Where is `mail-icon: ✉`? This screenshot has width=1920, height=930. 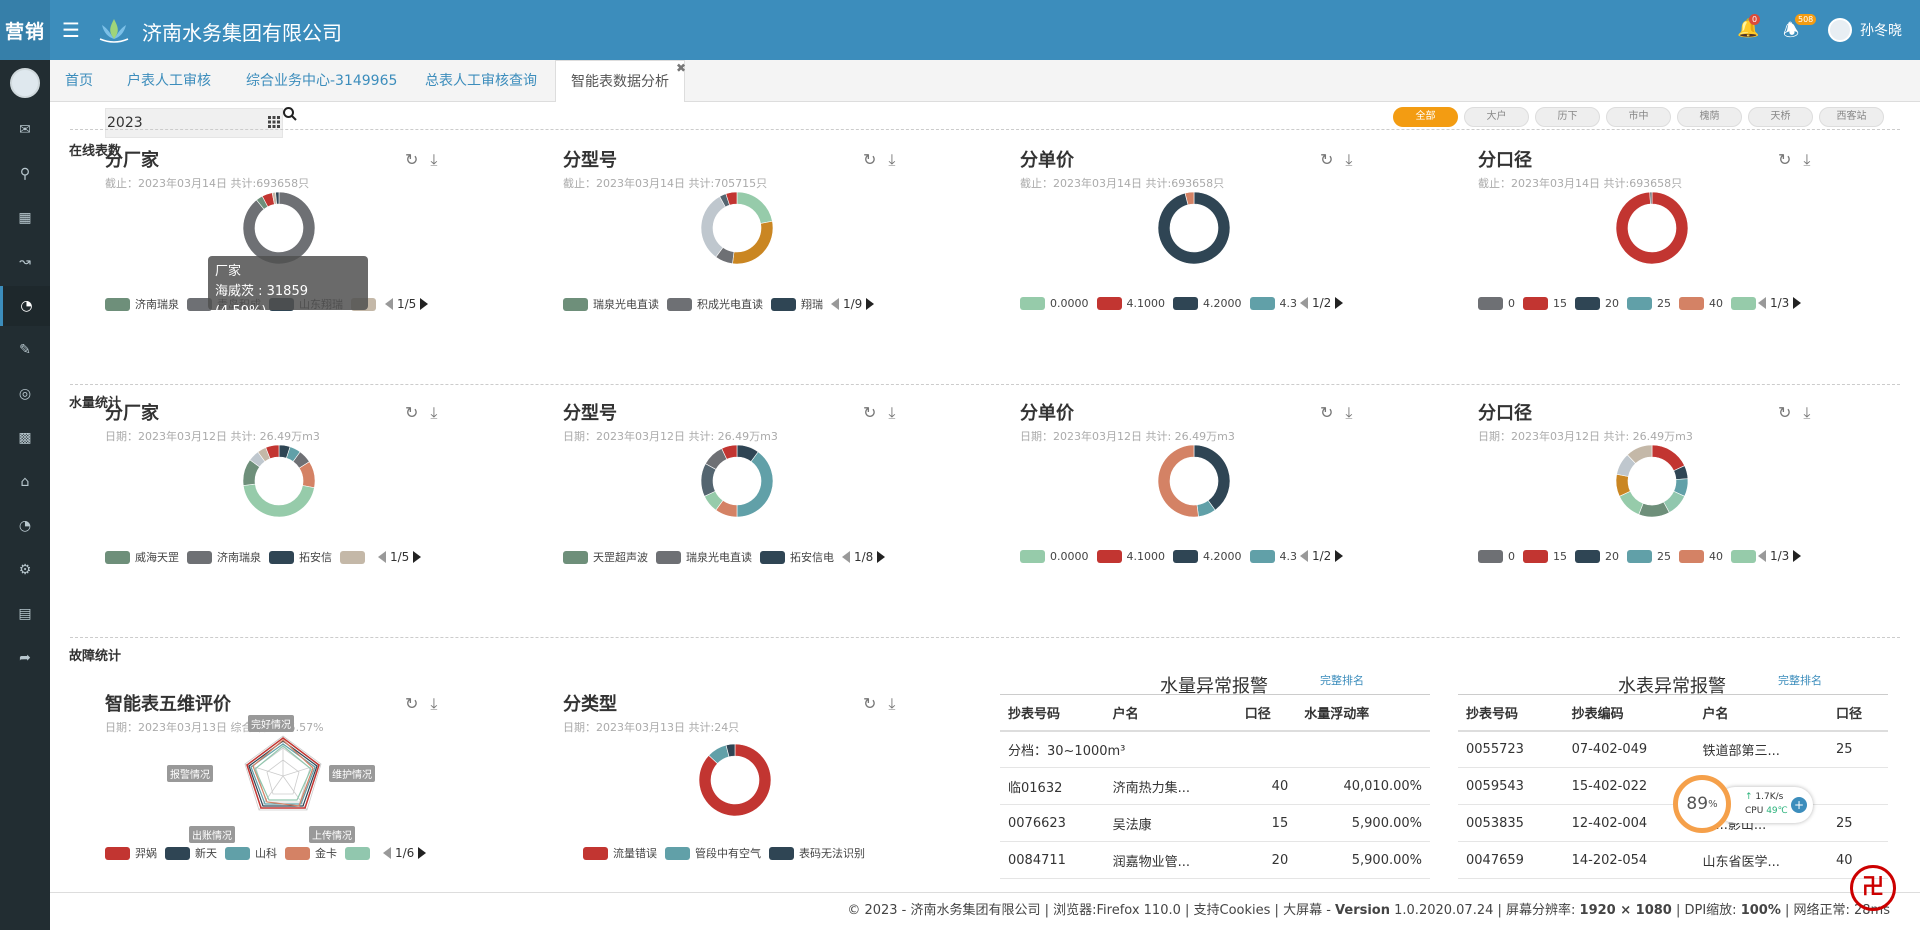
mail-icon: ✉ is located at coordinates (25, 130).